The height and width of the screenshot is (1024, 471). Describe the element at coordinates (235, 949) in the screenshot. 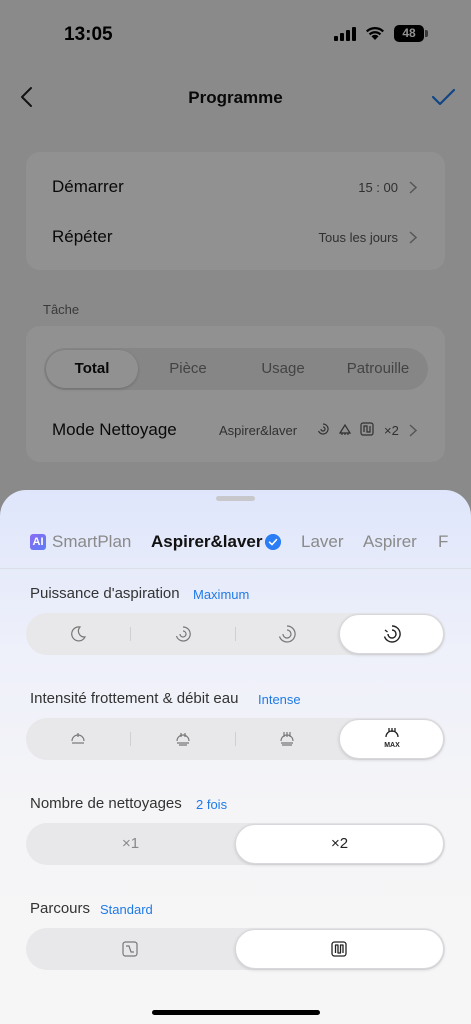

I see `route-selector` at that location.